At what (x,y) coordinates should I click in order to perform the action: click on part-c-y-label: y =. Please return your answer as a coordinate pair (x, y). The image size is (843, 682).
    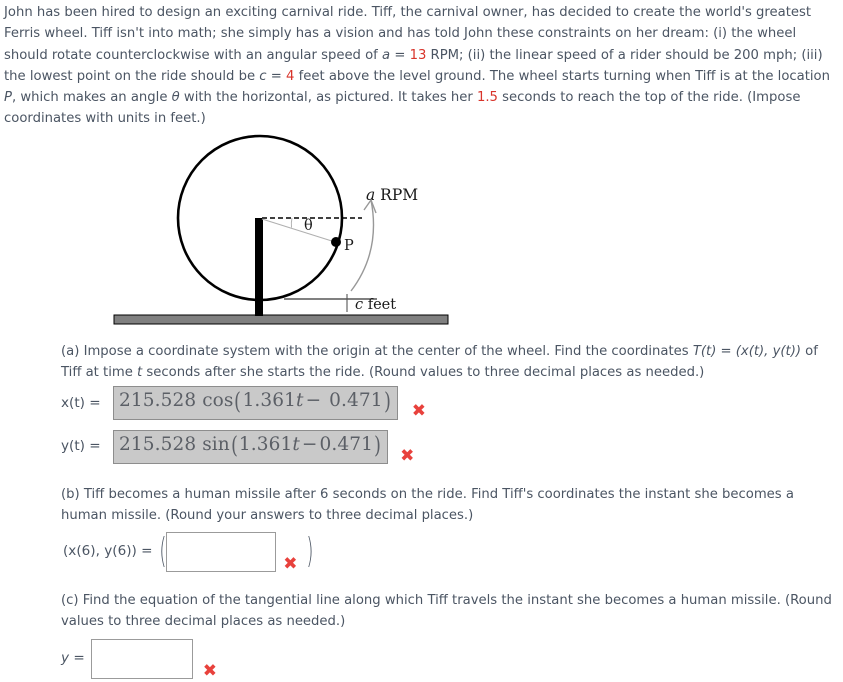
    Looking at the image, I should click on (73, 658).